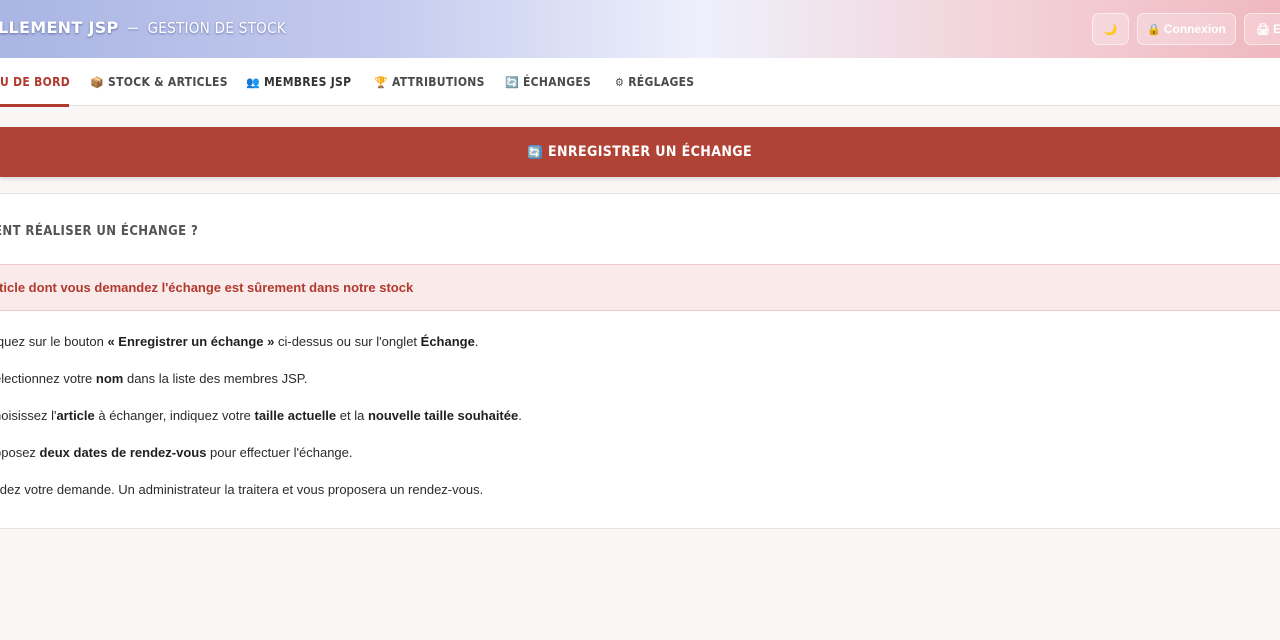 The height and width of the screenshot is (640, 1280). I want to click on step-emphasis: nom, so click(109, 378).